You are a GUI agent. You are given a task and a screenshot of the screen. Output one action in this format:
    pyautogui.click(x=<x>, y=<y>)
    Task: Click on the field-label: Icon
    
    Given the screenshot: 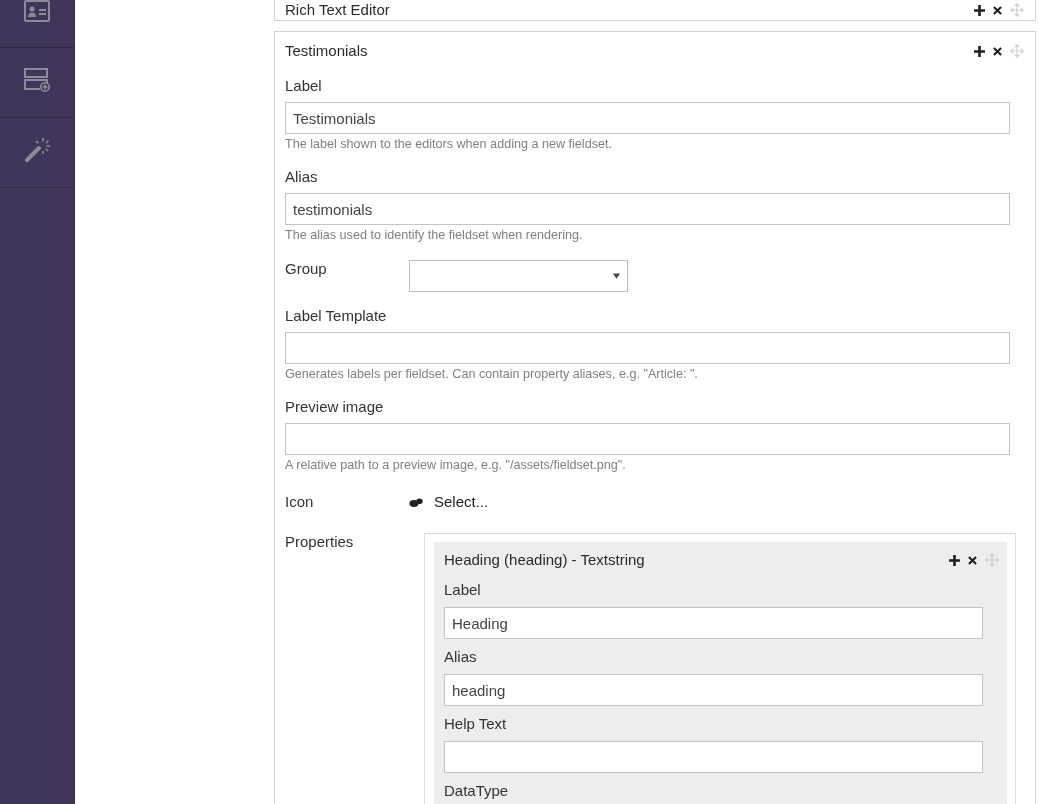 What is the action you would take?
    pyautogui.click(x=300, y=502)
    